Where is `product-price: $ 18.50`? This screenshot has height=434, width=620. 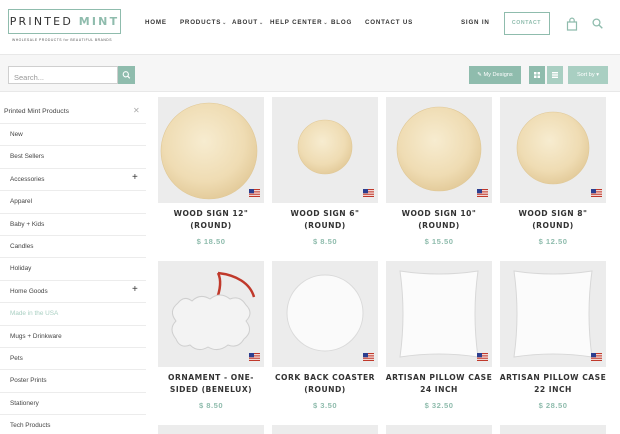 product-price: $ 18.50 is located at coordinates (211, 241).